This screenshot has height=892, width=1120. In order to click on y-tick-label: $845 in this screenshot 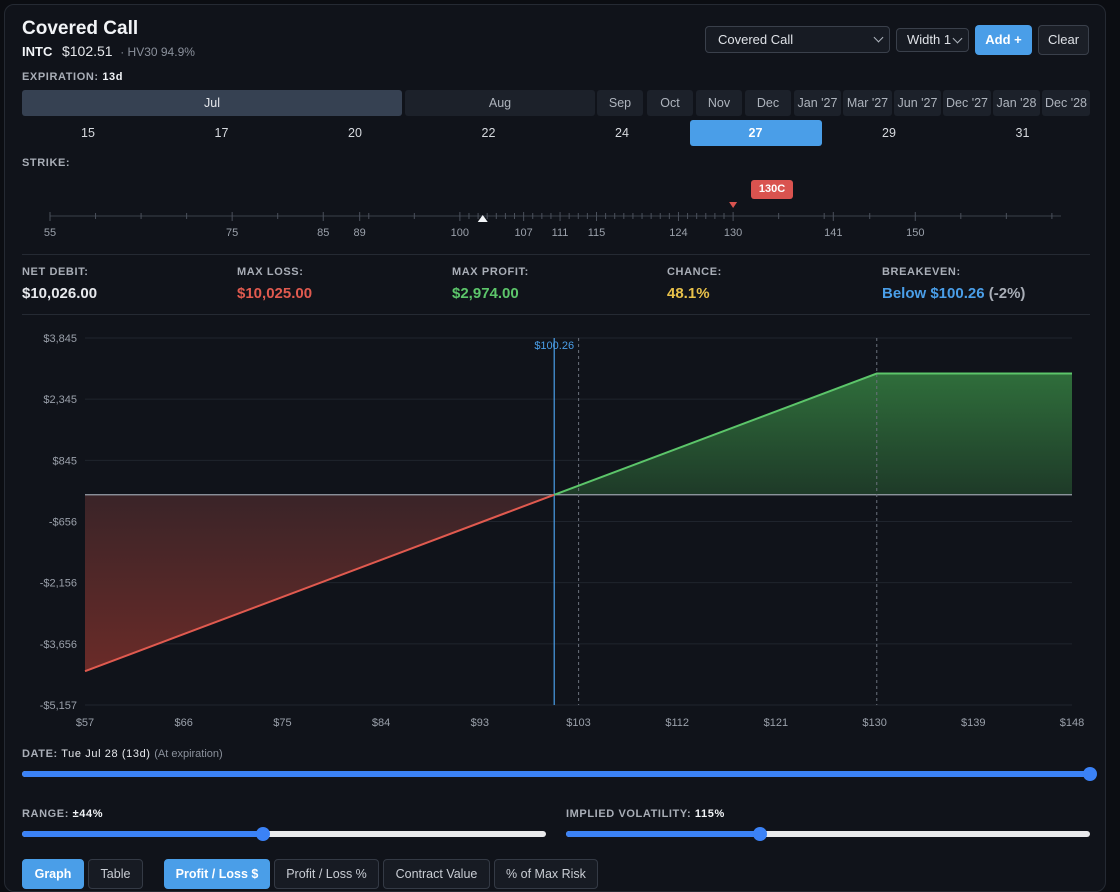, I will do `click(65, 461)`.